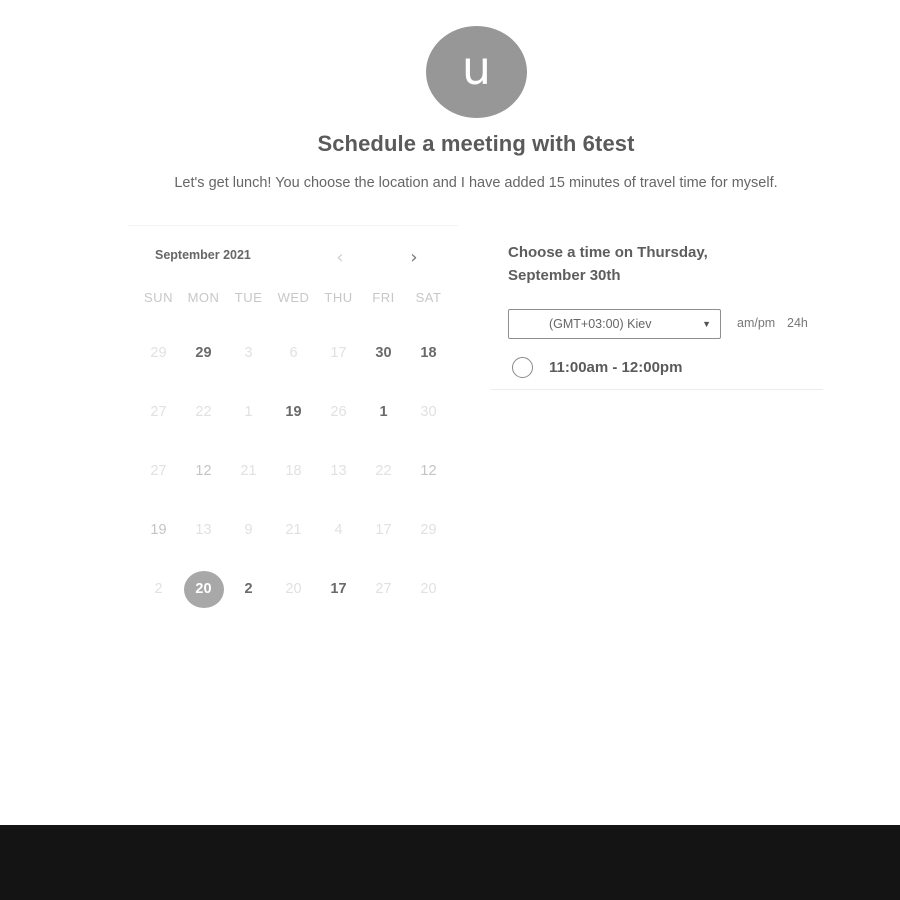 The image size is (900, 900). I want to click on calendar-day-disabled: 26, so click(338, 411).